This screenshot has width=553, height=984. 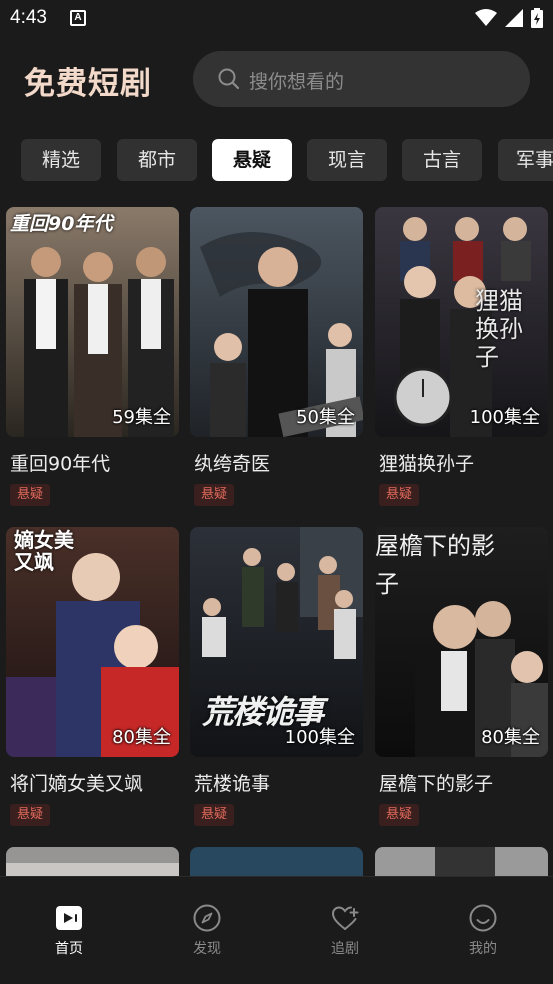 I want to click on poster-image: 荒楼诡事 100集全, so click(x=276, y=642).